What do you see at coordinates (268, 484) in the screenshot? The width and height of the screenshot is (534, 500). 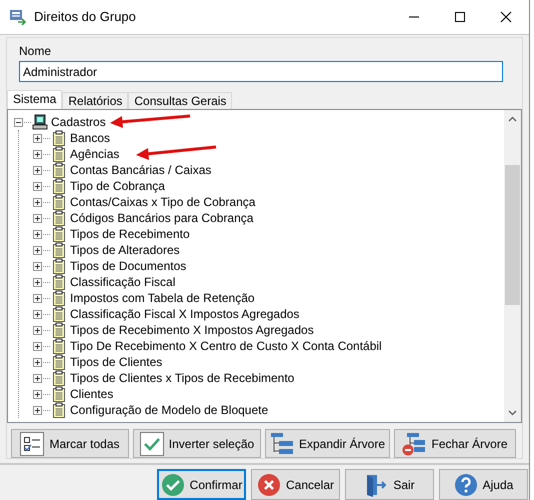 I see `cancel-icon` at bounding box center [268, 484].